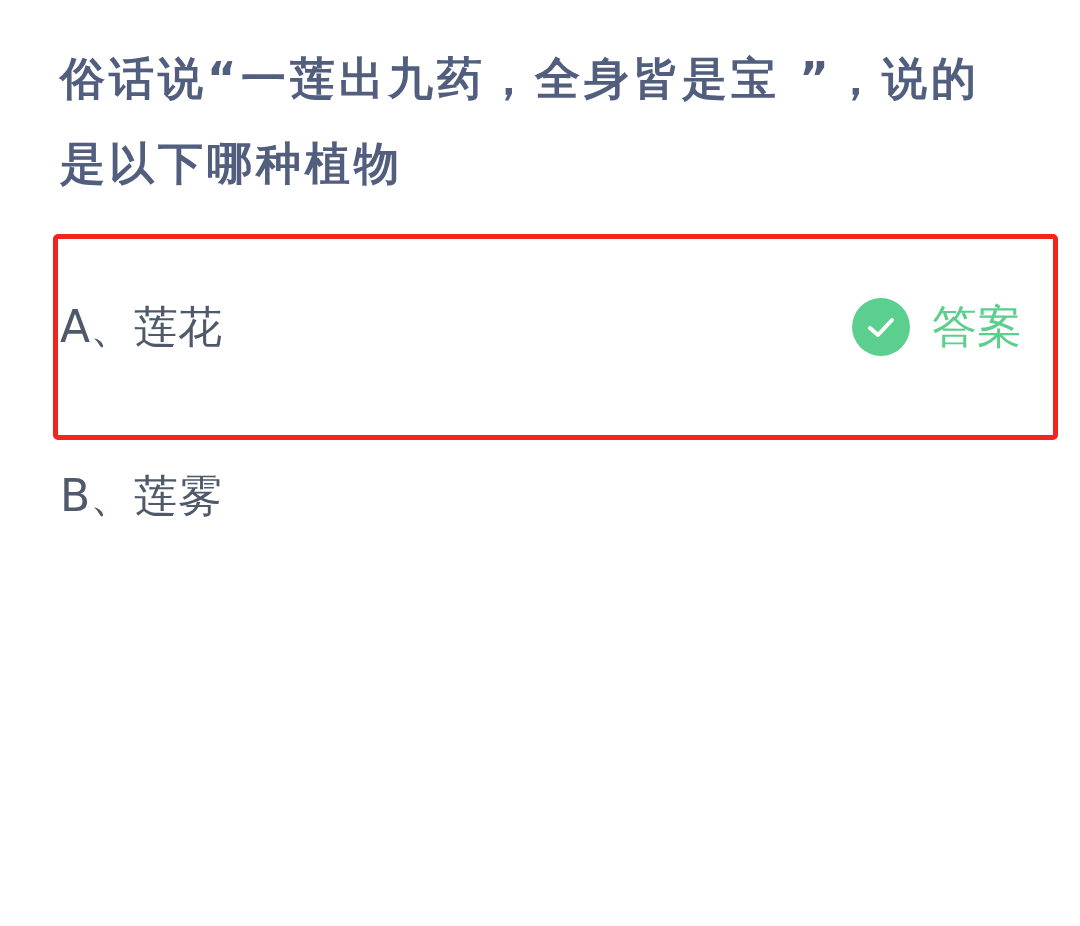 Image resolution: width=1080 pixels, height=926 pixels. Describe the element at coordinates (141, 495) in the screenshot. I see `answer-option: B、莲雾` at that location.